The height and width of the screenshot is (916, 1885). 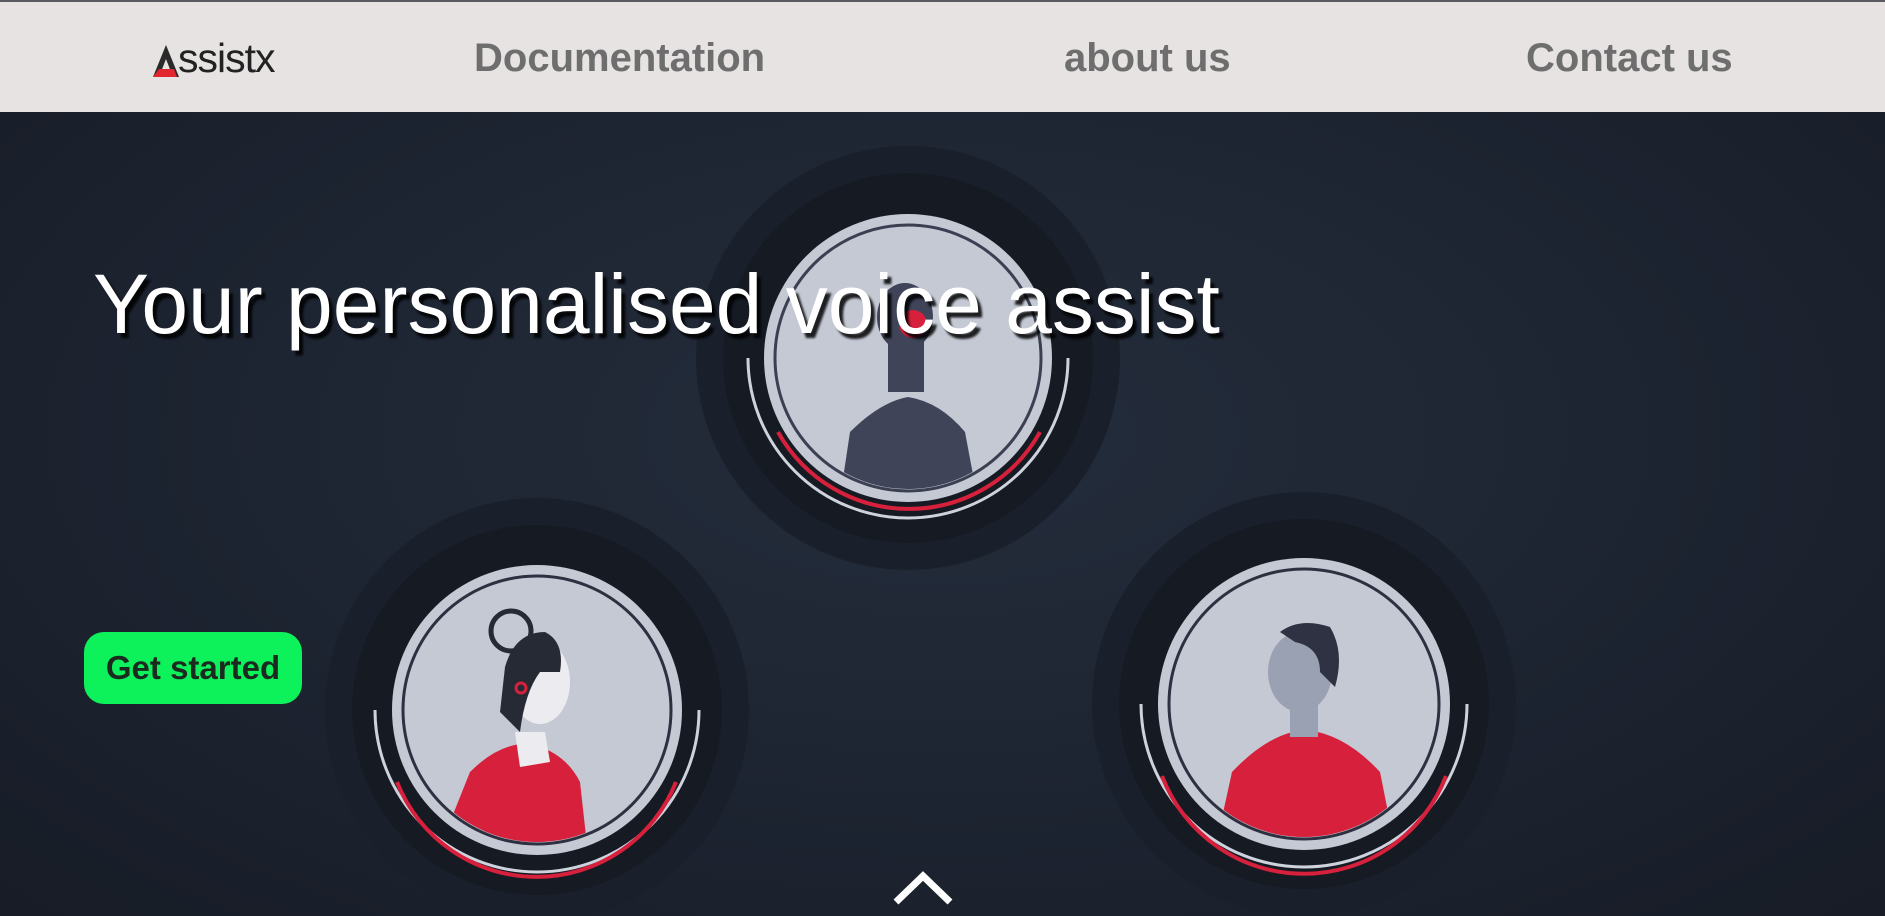 I want to click on avatar-bottom-right, so click(x=1304, y=704).